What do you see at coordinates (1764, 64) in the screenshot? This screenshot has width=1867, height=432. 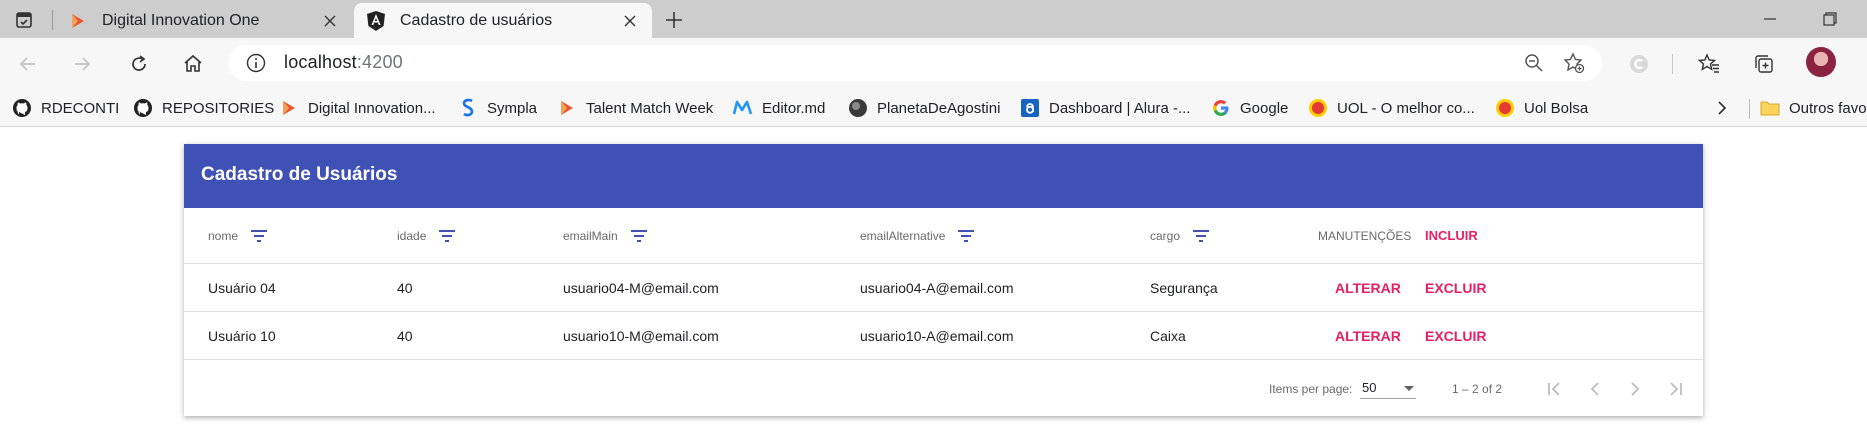 I see `collections-icon` at bounding box center [1764, 64].